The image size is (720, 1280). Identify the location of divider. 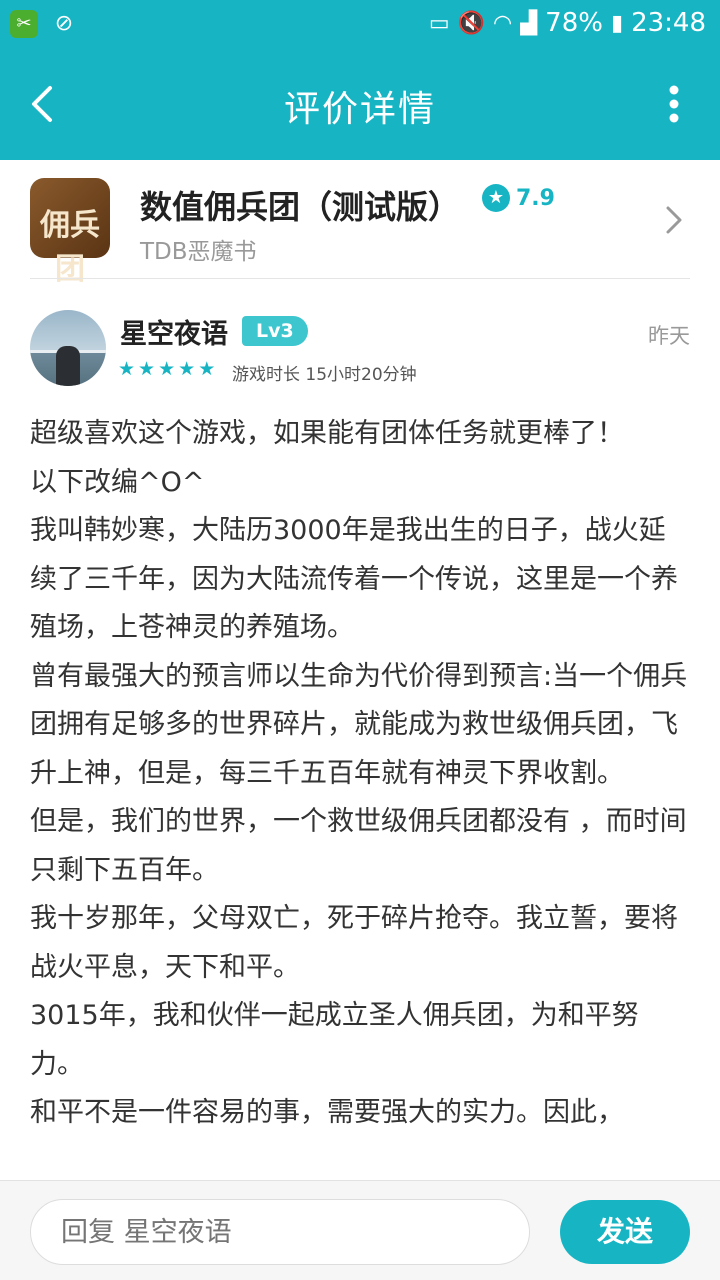
(360, 278).